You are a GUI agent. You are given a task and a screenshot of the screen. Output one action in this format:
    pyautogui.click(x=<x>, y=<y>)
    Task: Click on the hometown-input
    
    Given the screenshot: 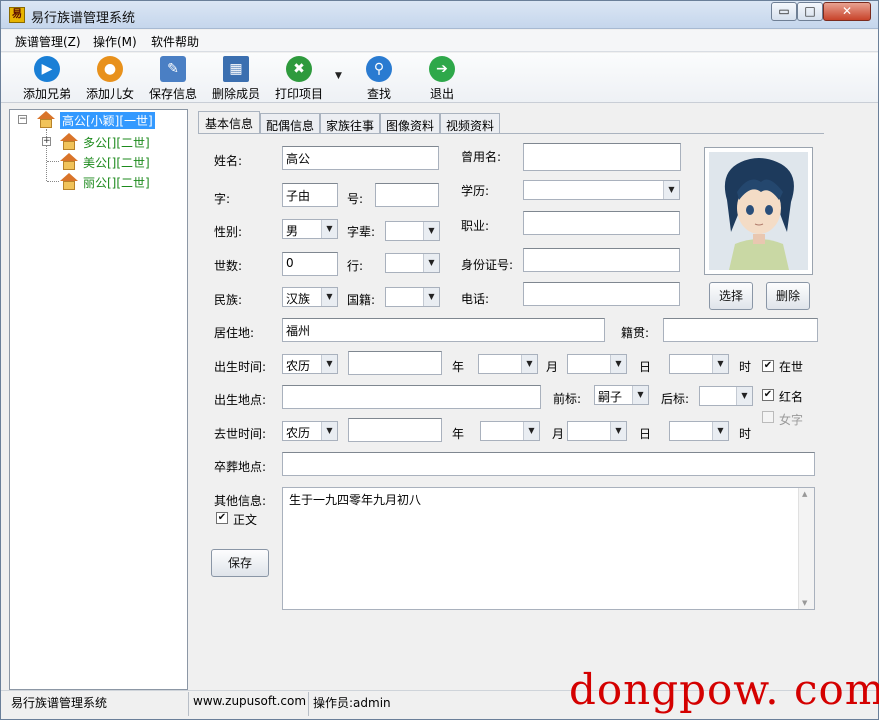 What is the action you would take?
    pyautogui.click(x=740, y=330)
    